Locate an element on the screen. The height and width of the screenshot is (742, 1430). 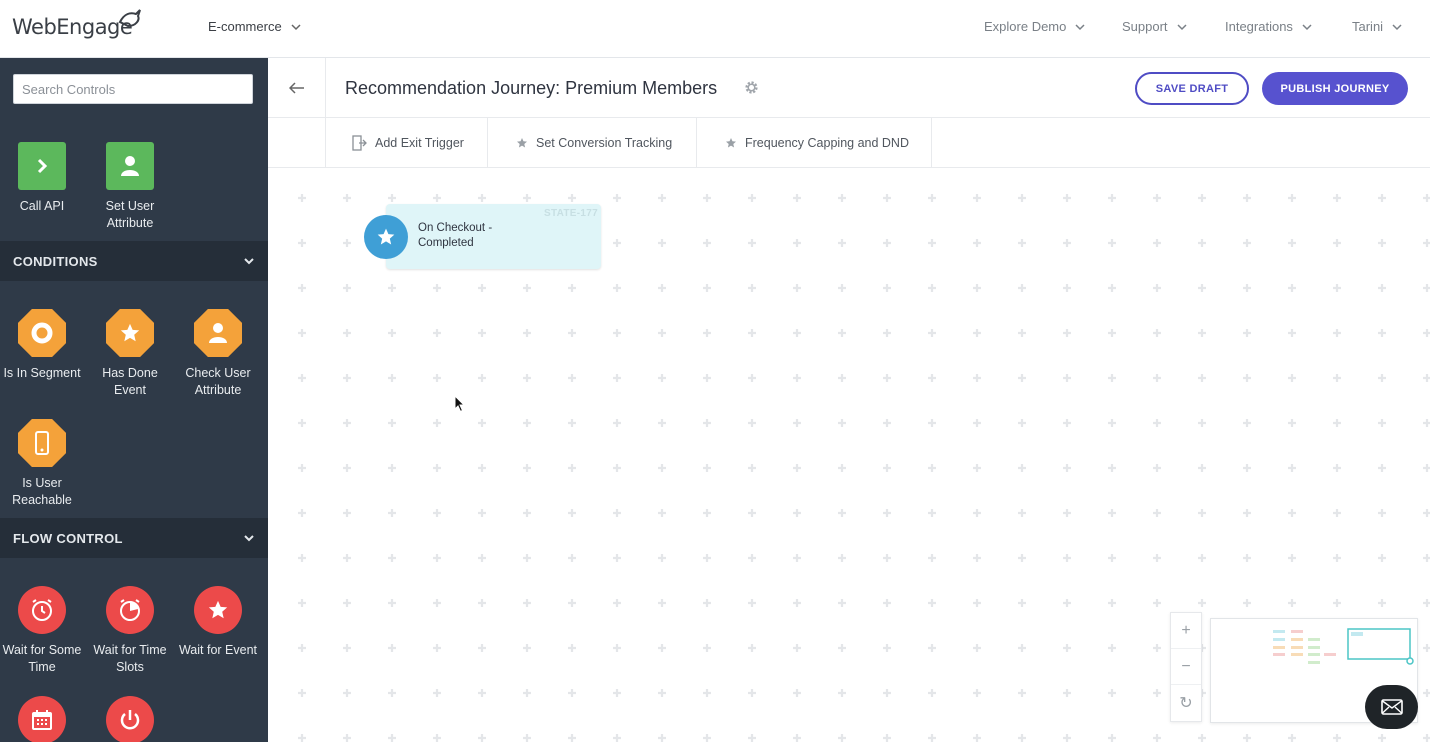
power-icon is located at coordinates (130, 719).